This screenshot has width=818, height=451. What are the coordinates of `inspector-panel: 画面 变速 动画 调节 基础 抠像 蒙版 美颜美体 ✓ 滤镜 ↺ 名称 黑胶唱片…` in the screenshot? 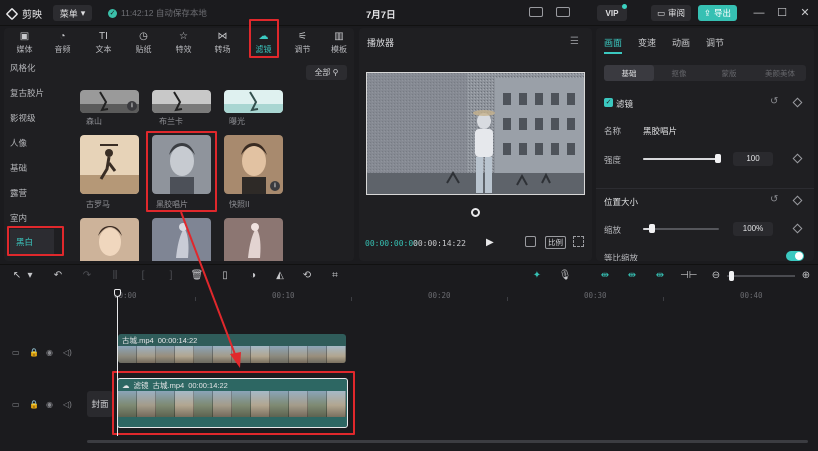 It's located at (705, 144).